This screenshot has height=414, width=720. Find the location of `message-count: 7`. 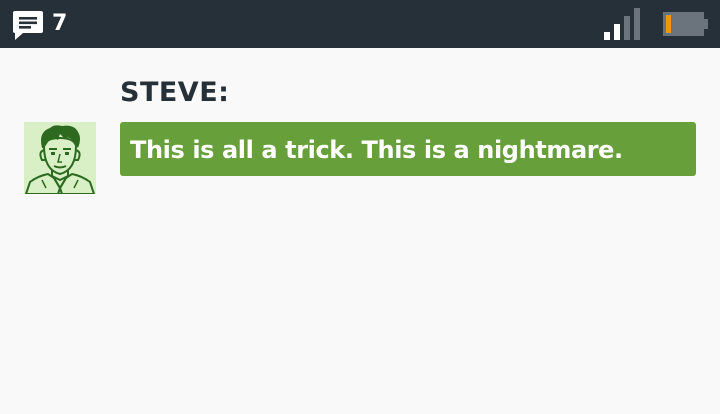

message-count: 7 is located at coordinates (60, 23).